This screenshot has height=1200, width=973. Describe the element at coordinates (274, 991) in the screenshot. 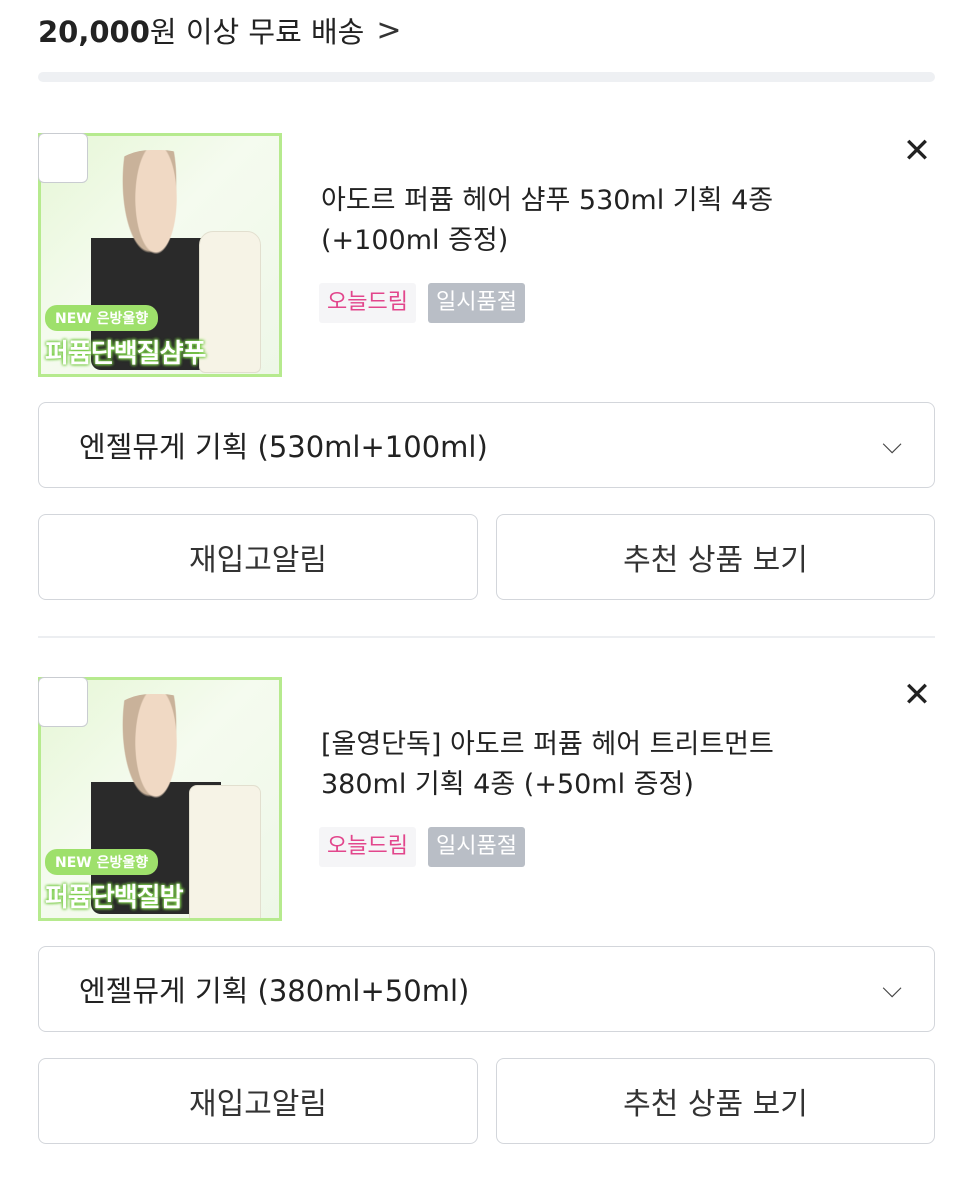

I see `option-select-value: 엔젤뮤게 기획 (380ml+50ml)` at that location.